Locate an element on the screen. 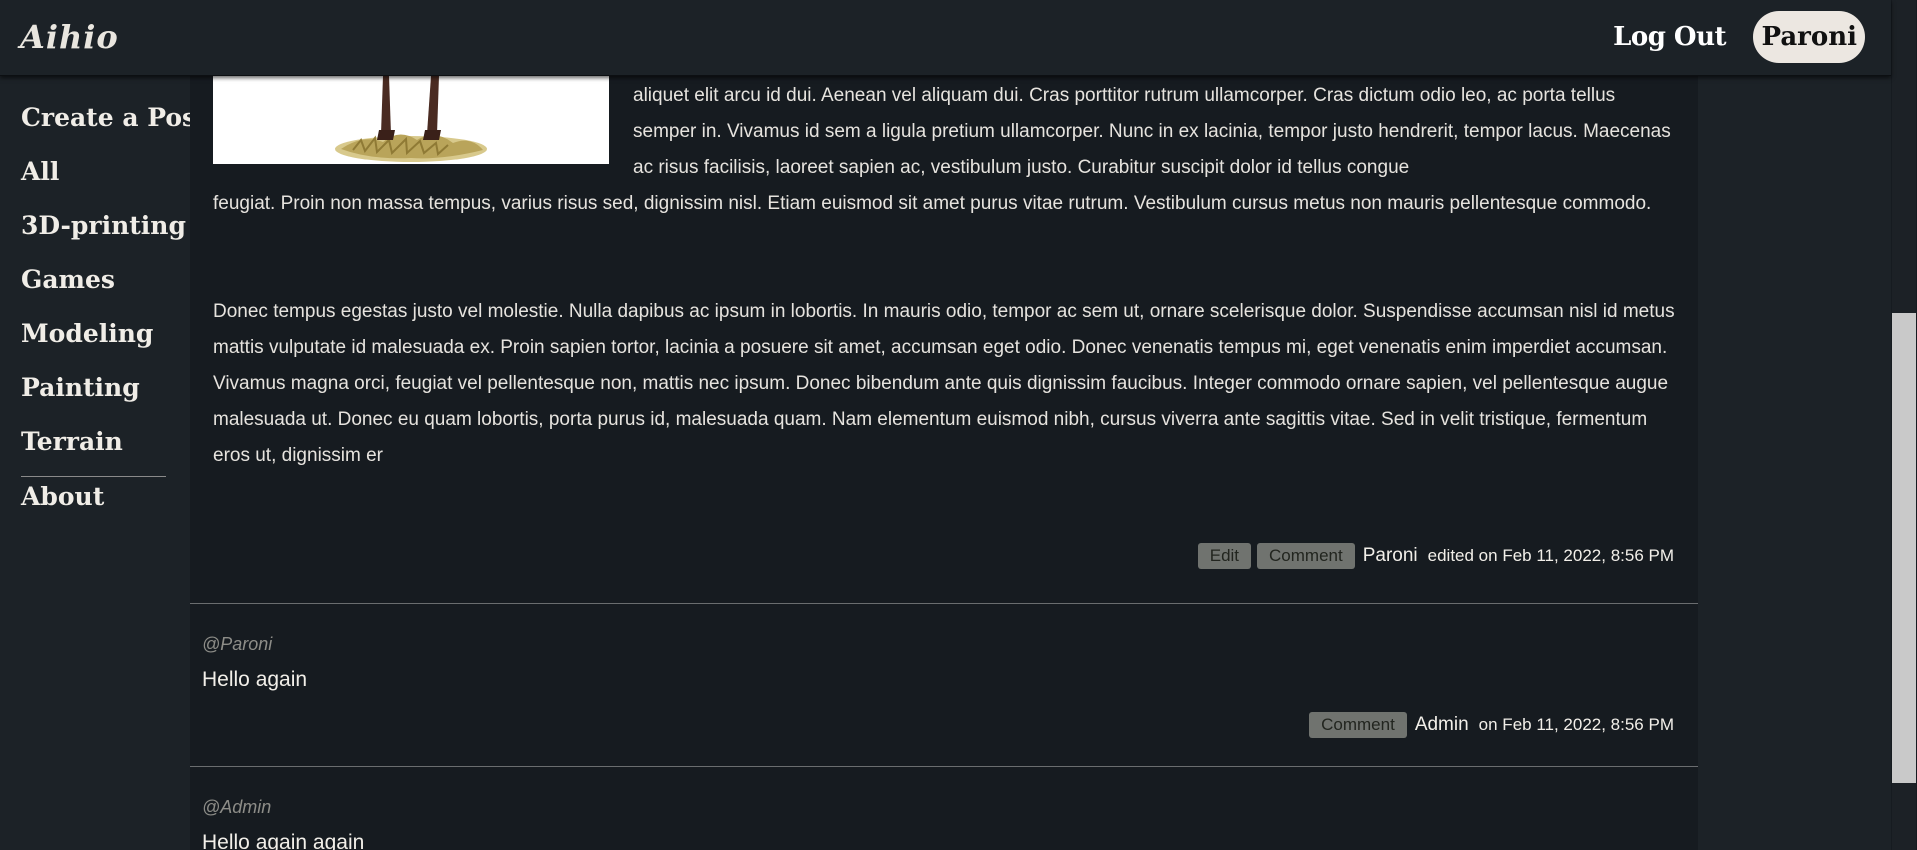  sidebar-item-modeling: Modeling is located at coordinates (87, 333).